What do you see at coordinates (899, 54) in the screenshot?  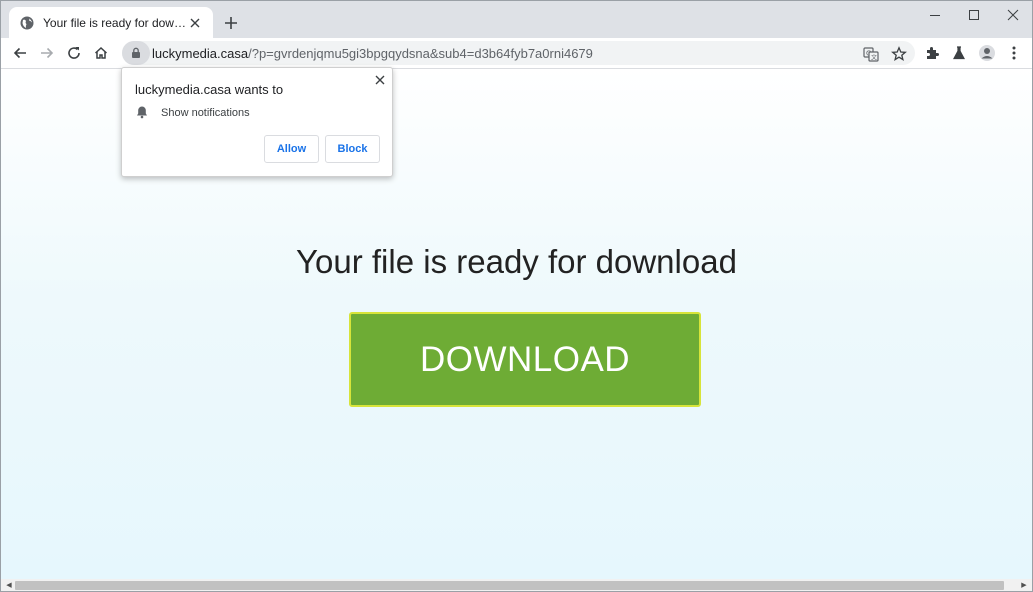 I see `bookmark-star-icon` at bounding box center [899, 54].